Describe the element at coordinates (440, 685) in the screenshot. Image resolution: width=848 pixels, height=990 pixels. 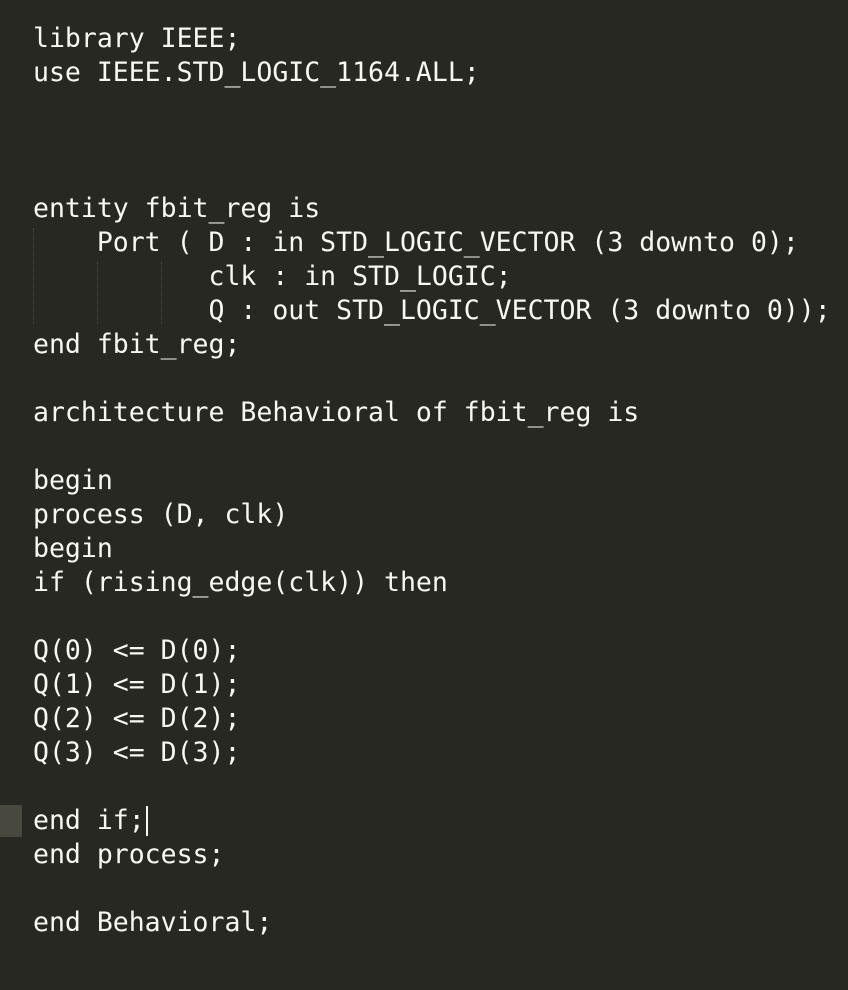
I see `code-line: Q(1) <= D(1);` at that location.